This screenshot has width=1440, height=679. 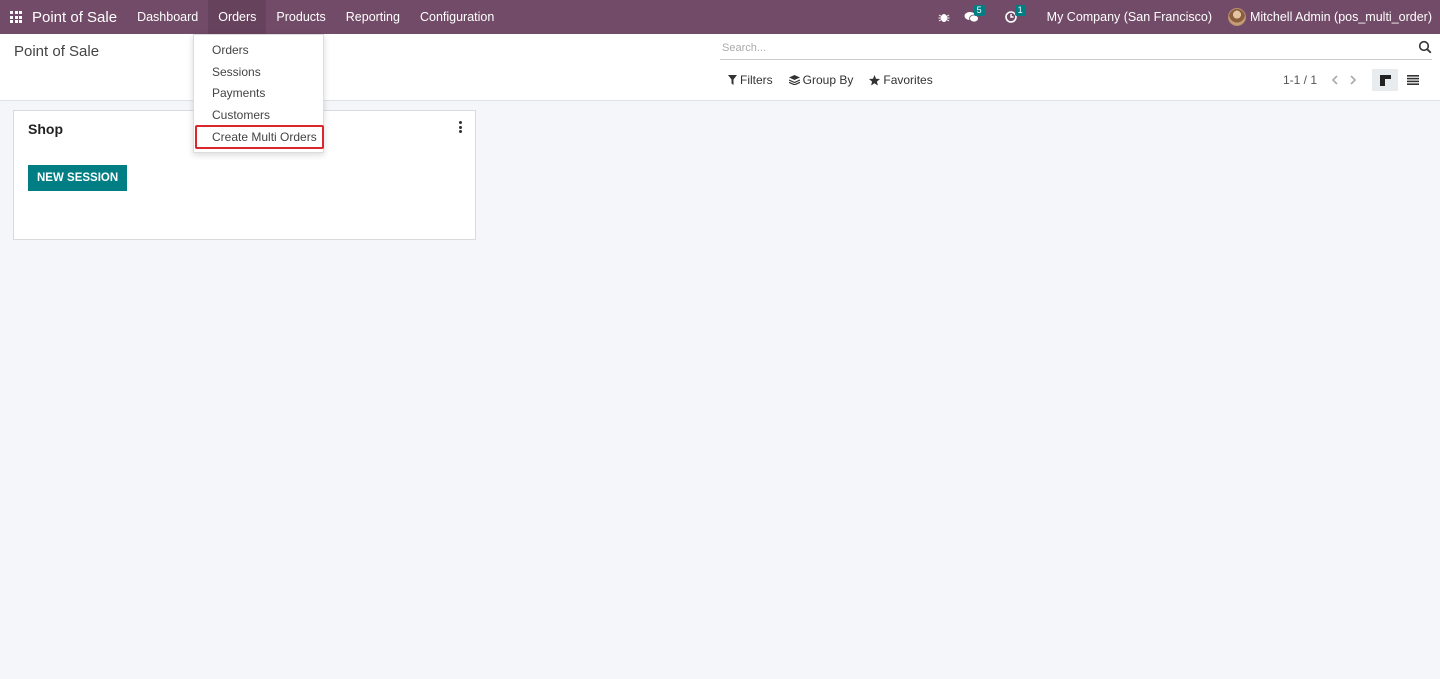 What do you see at coordinates (74, 17) in the screenshot?
I see `app-brand: Point of Sale` at bounding box center [74, 17].